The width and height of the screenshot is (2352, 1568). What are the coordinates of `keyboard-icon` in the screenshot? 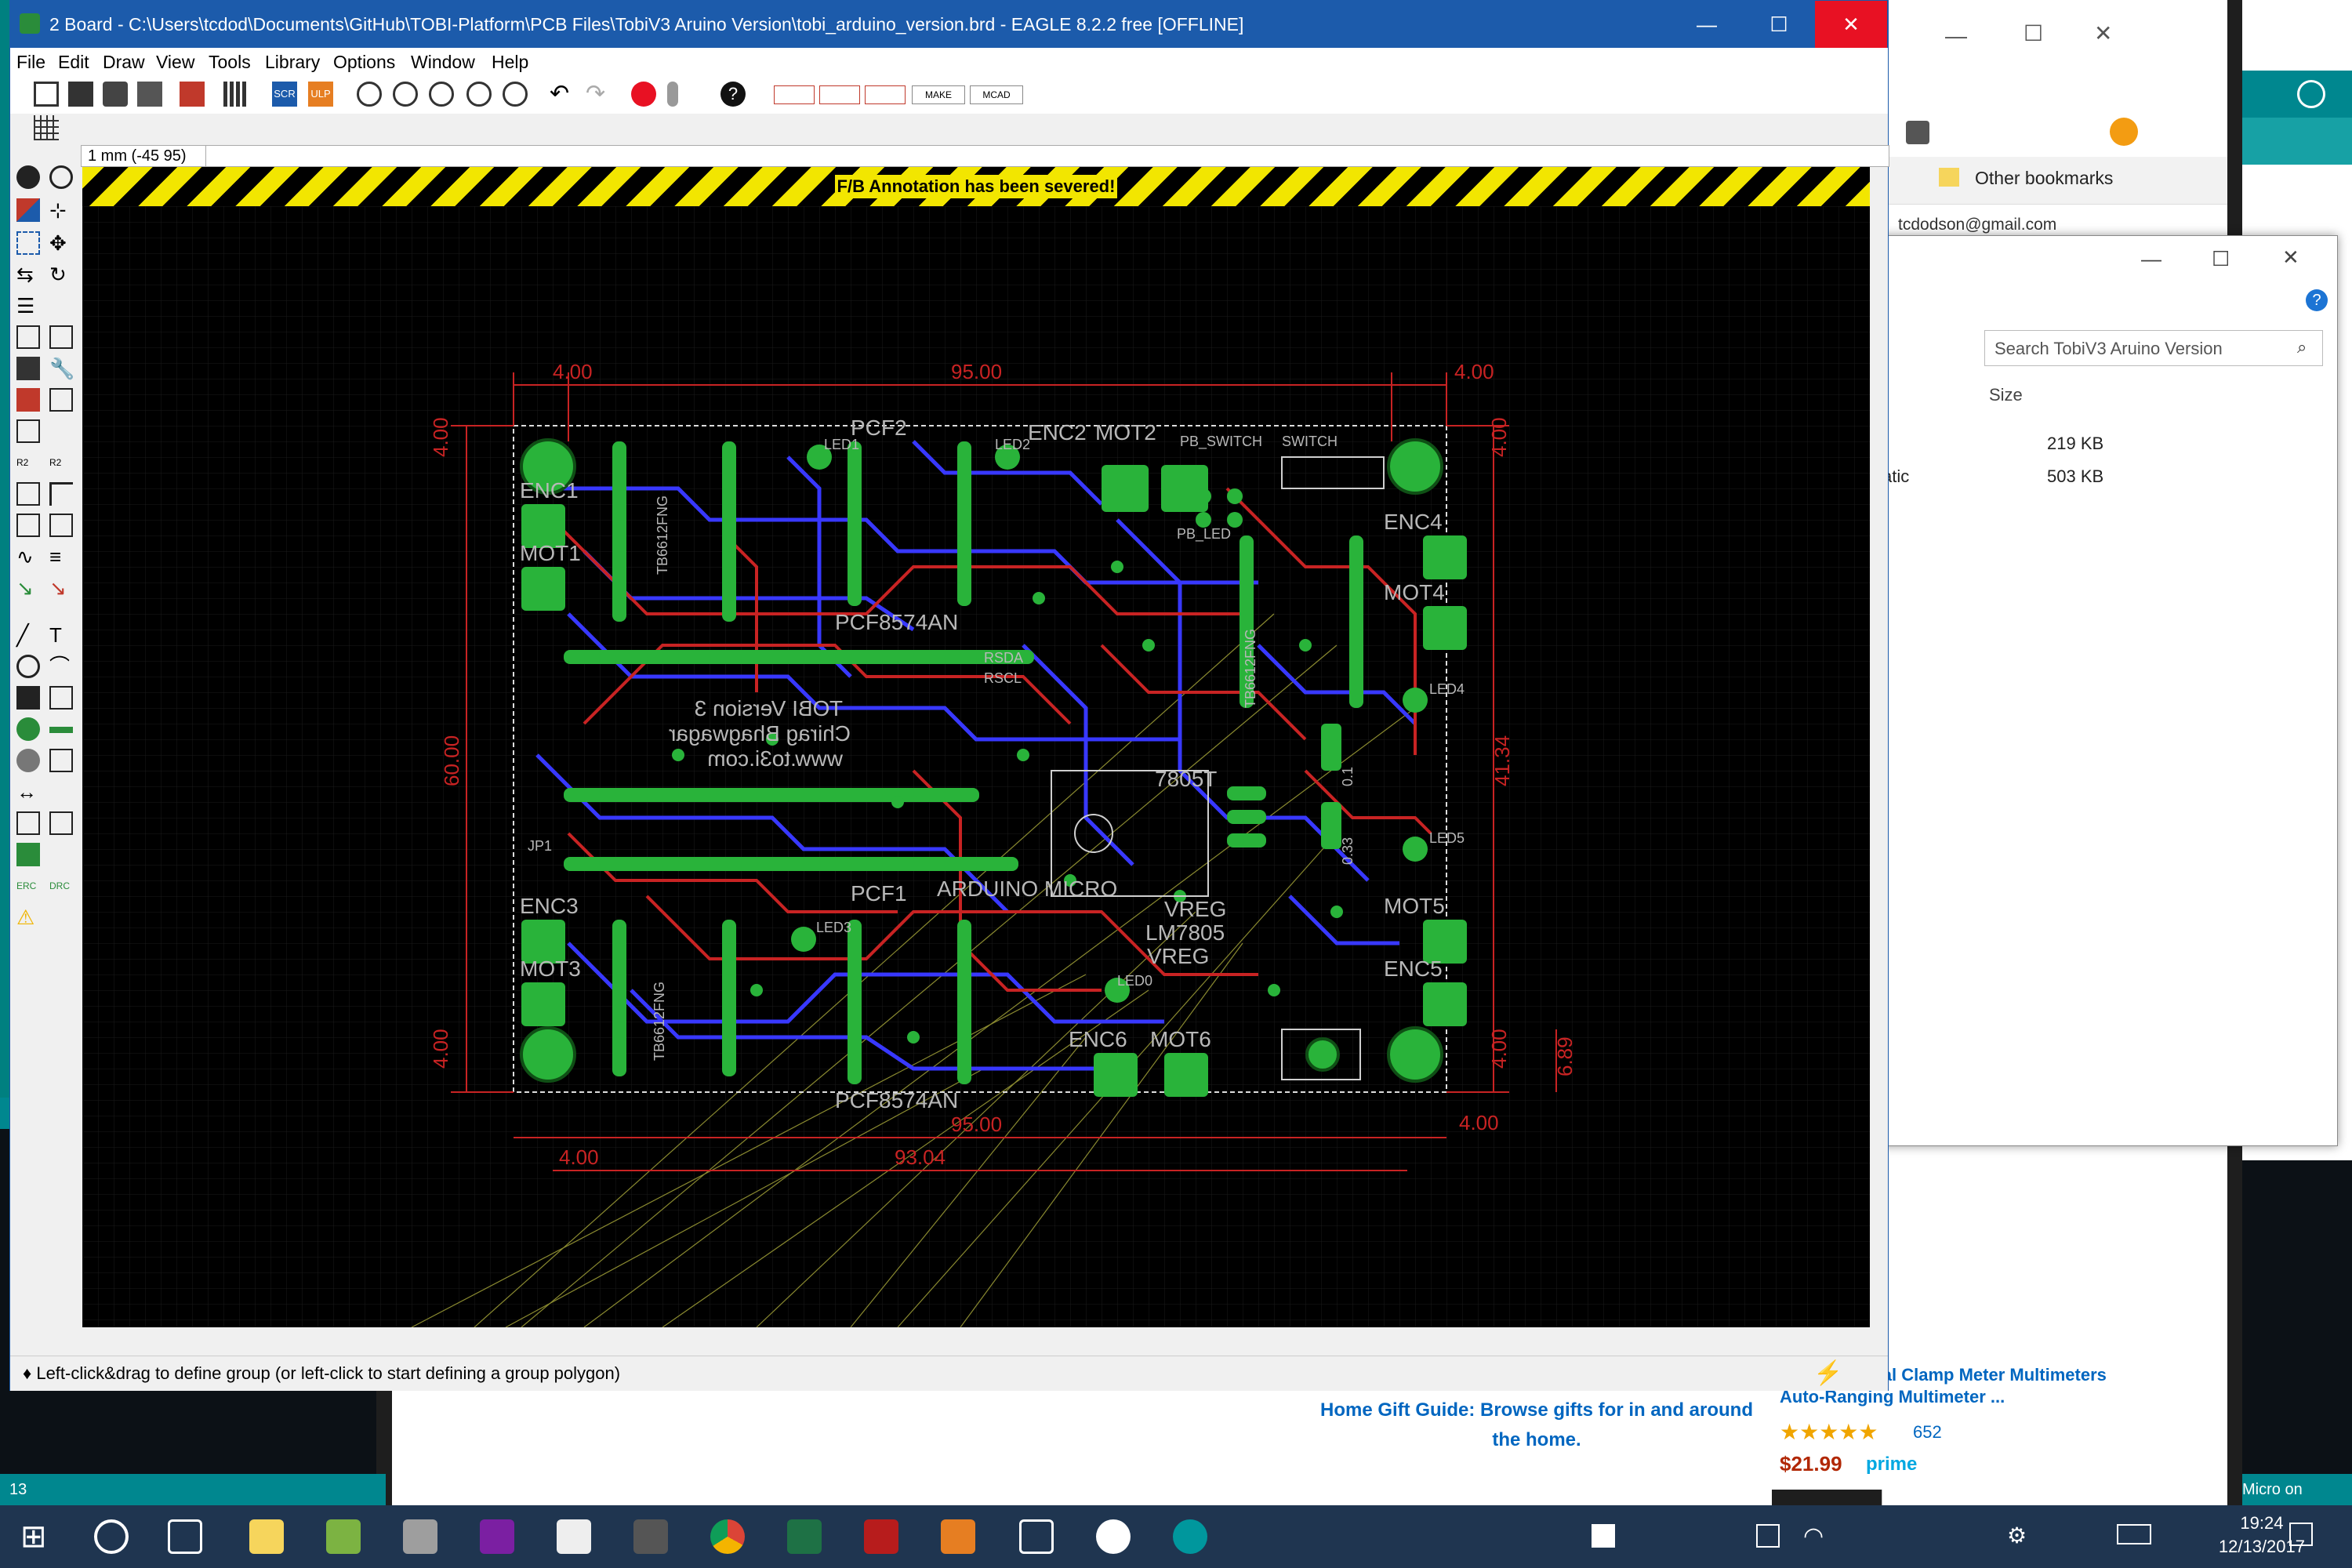 It's located at (2134, 1534).